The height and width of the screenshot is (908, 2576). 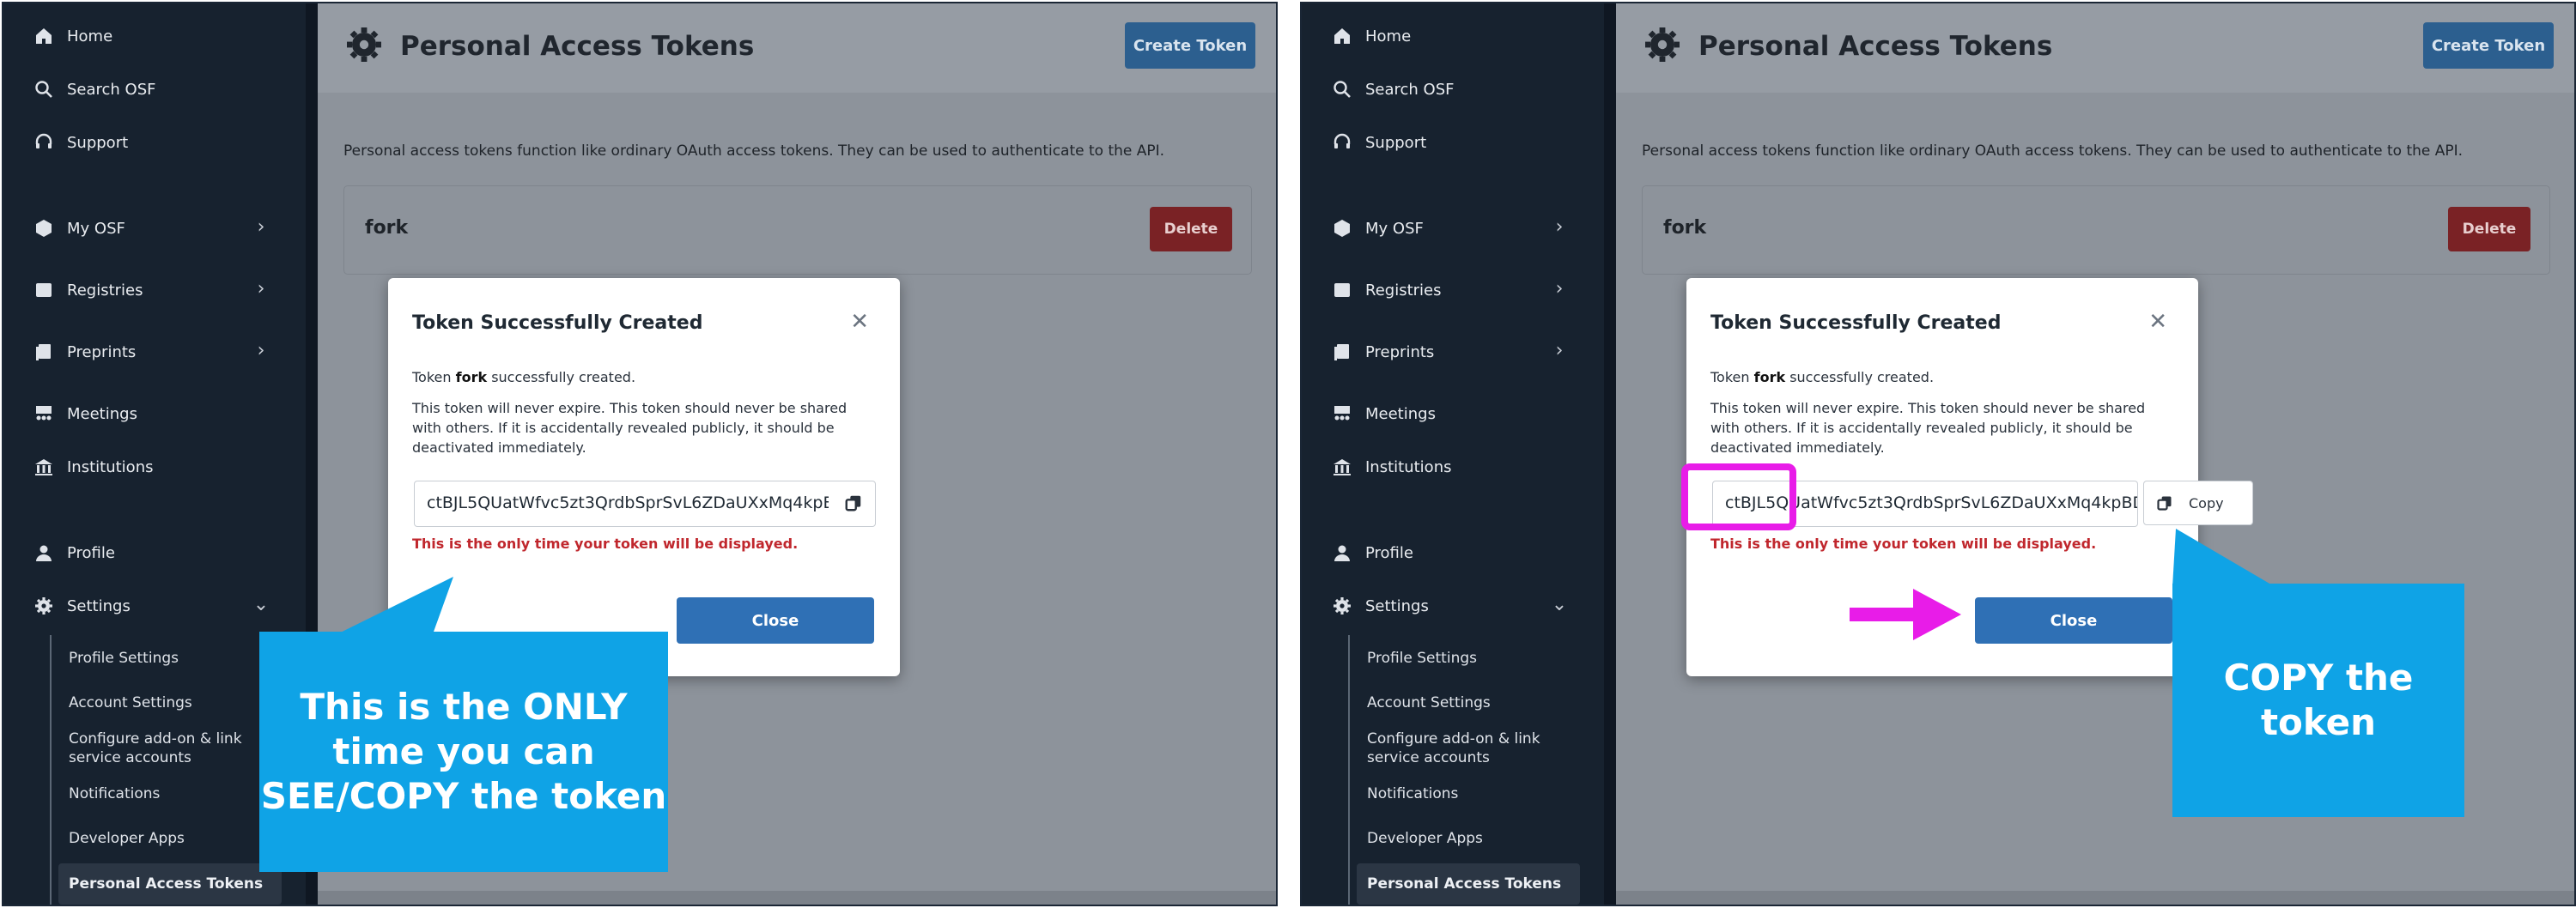 I want to click on sidebar-item-label: Settings, so click(x=99, y=606).